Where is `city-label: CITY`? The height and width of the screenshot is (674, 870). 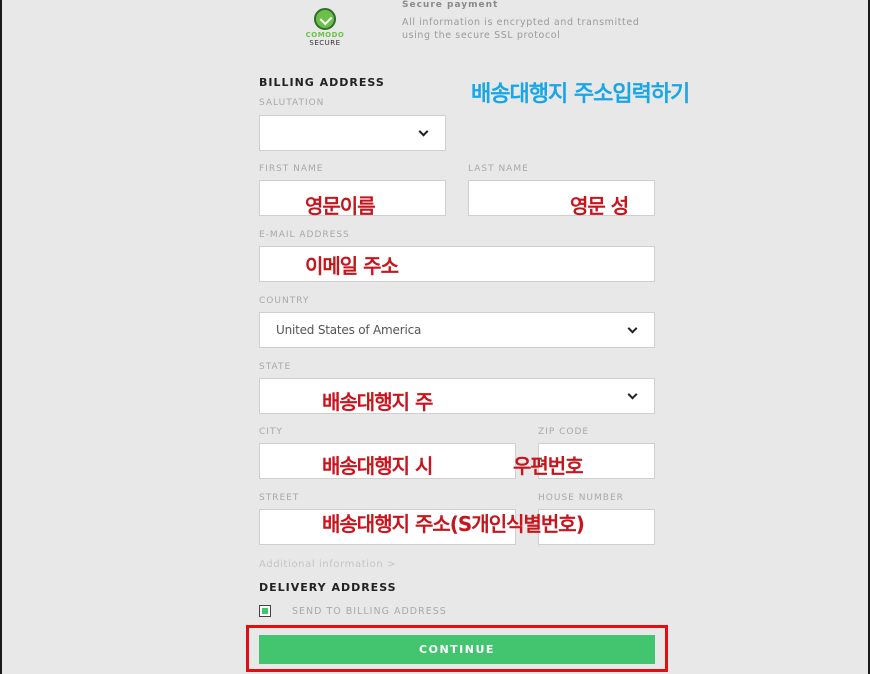 city-label: CITY is located at coordinates (271, 432).